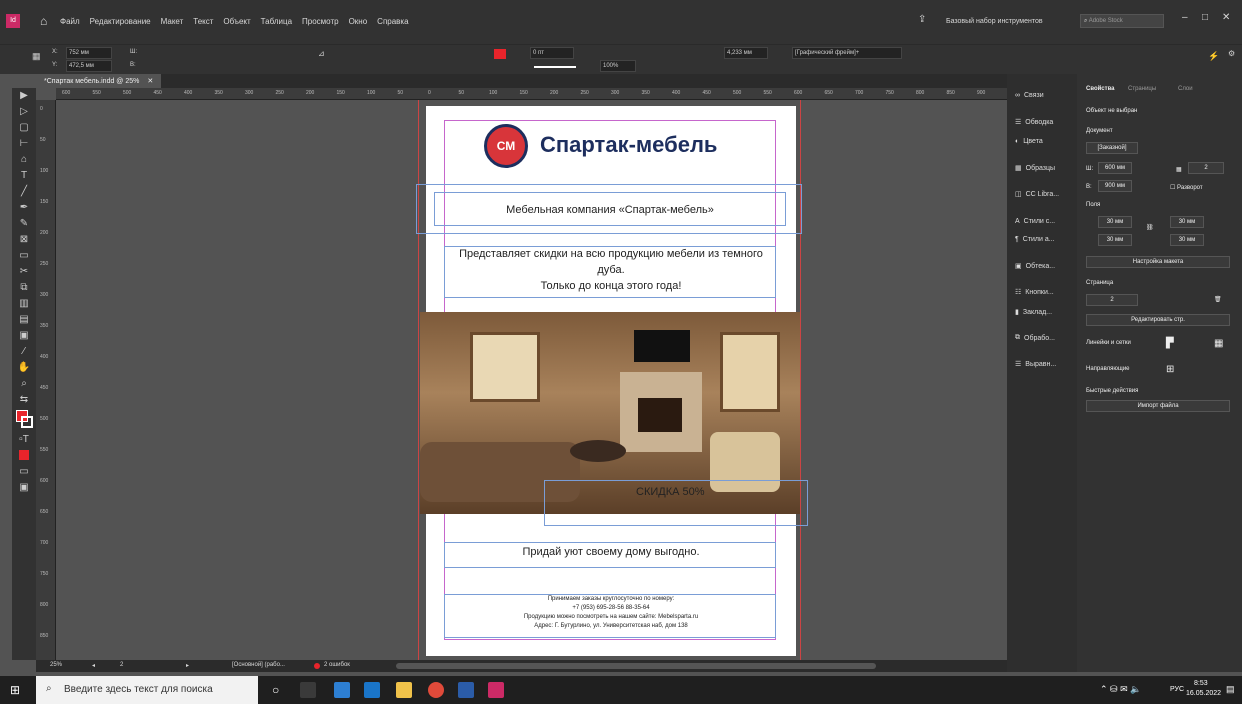  What do you see at coordinates (618, 66) in the screenshot?
I see `opacity-field: 100%` at bounding box center [618, 66].